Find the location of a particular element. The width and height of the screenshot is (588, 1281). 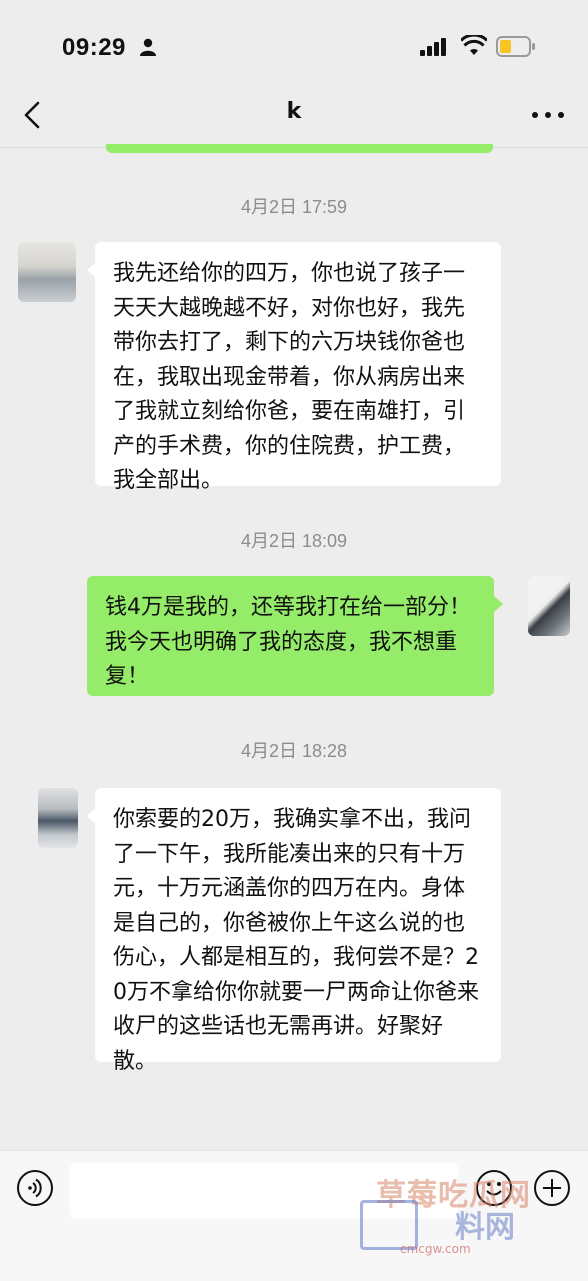

cellular-signal-icon is located at coordinates (433, 47).